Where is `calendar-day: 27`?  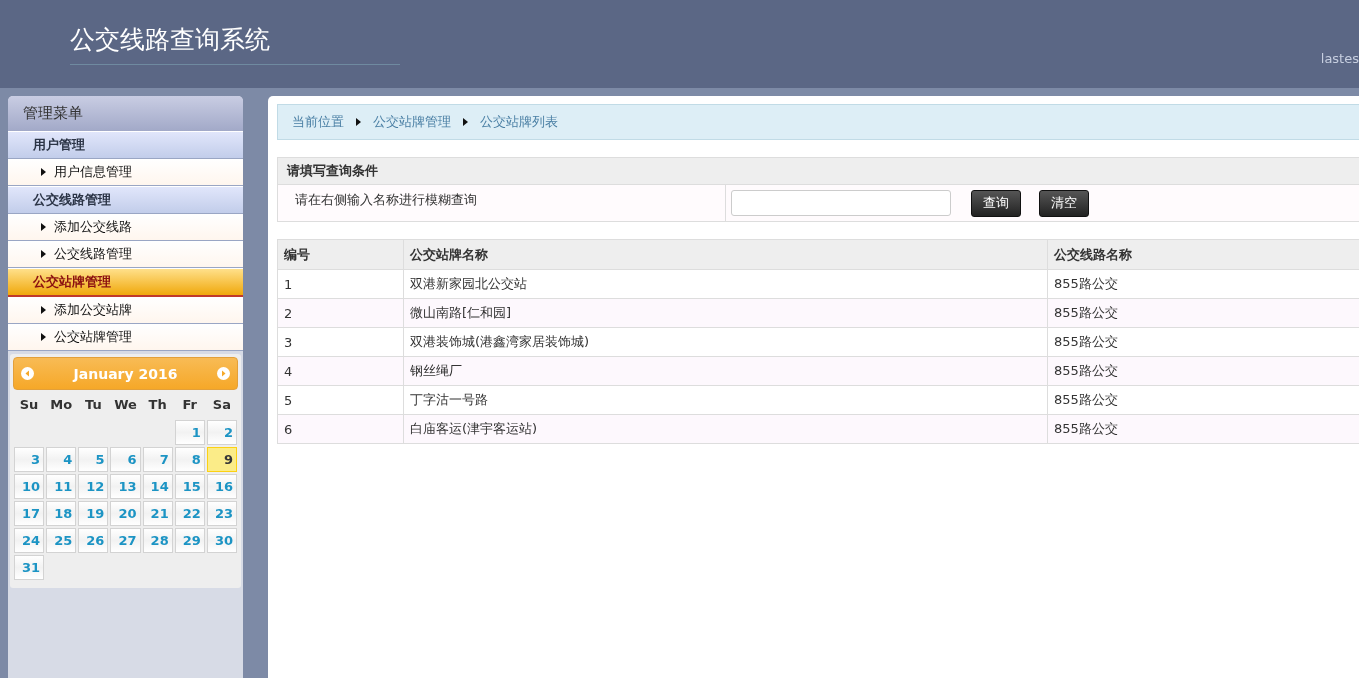
calendar-day: 27 is located at coordinates (125, 540).